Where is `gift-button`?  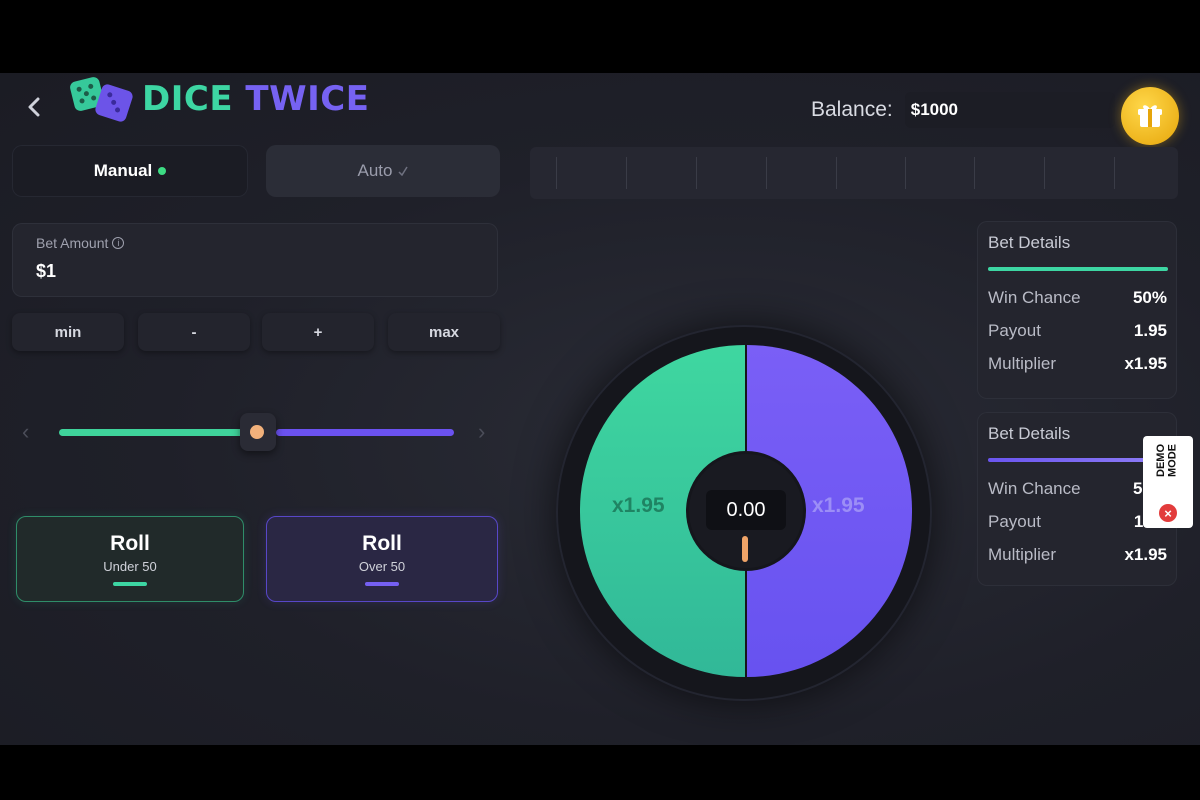
gift-button is located at coordinates (1150, 116).